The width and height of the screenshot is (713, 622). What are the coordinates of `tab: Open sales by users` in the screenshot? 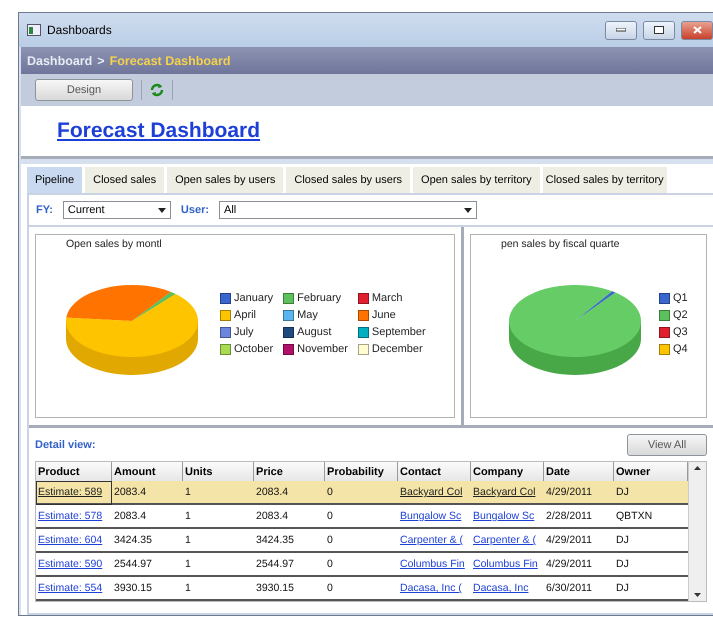 It's located at (225, 180).